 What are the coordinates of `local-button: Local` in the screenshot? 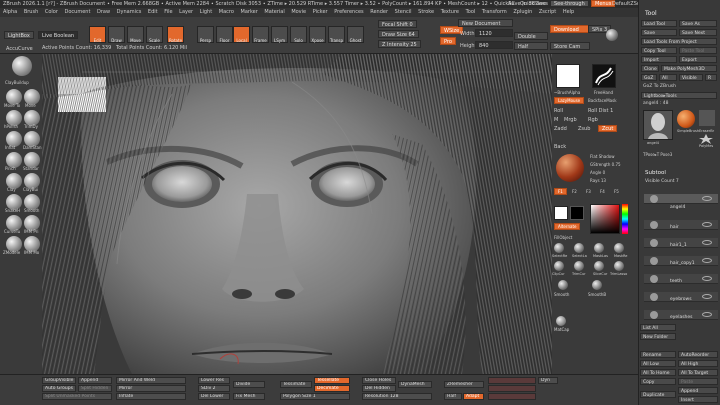 It's located at (241, 34).